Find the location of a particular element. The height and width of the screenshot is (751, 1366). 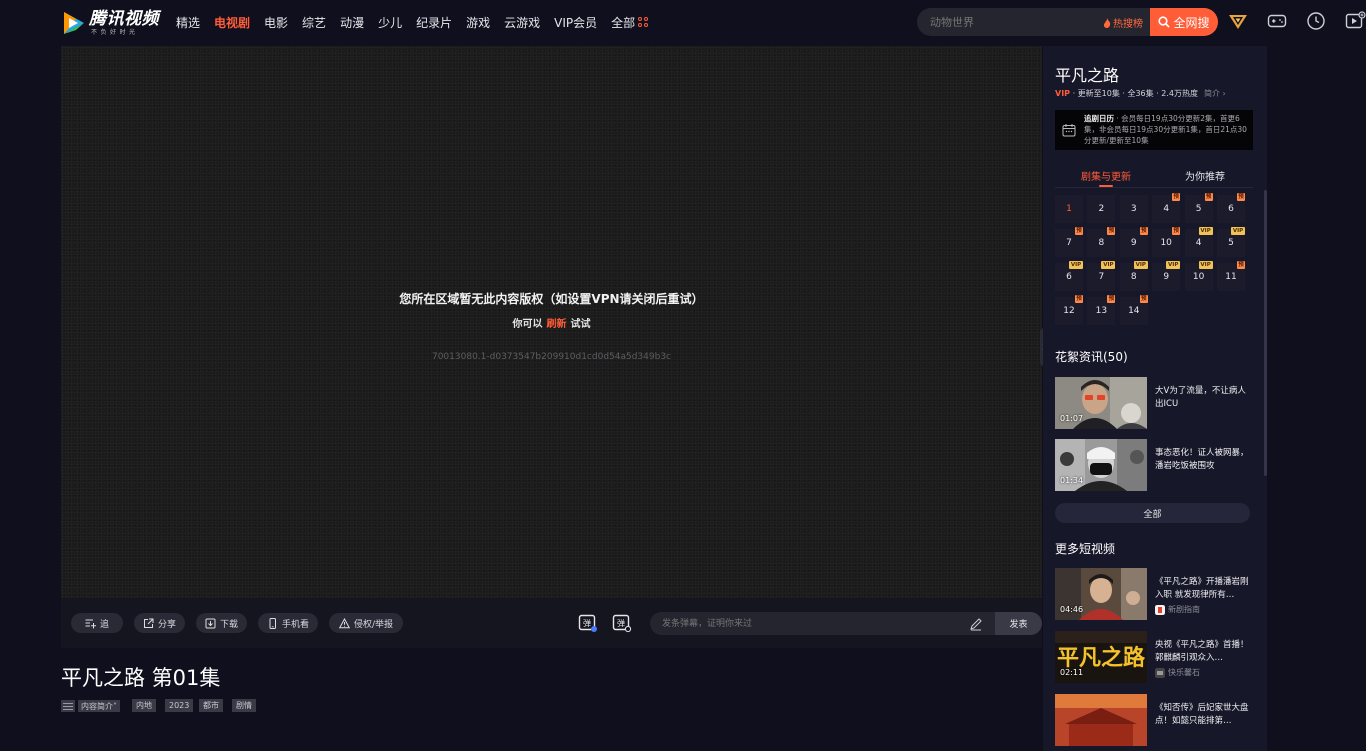

episode-item: 8 VIP is located at coordinates (1133, 276).